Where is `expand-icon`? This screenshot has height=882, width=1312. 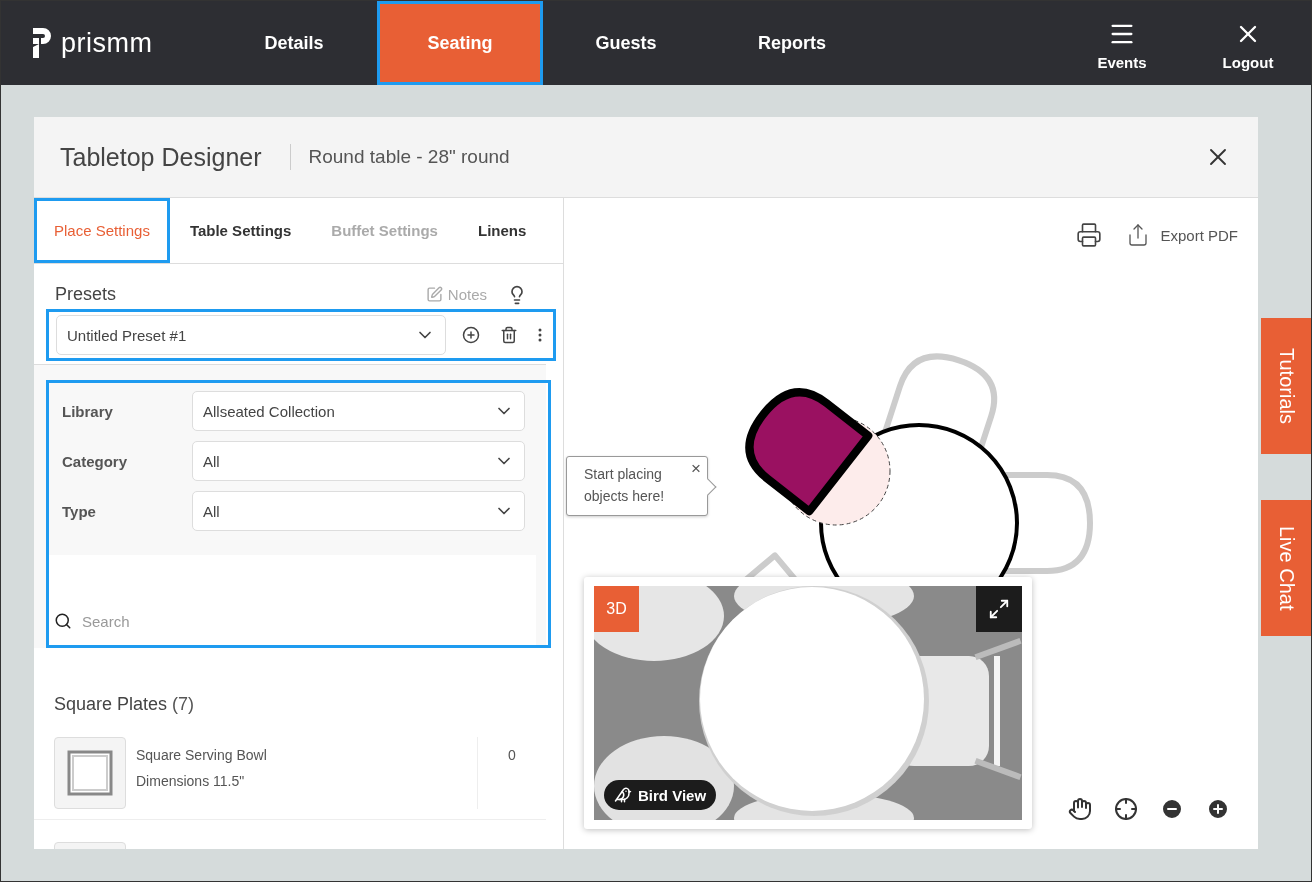
expand-icon is located at coordinates (999, 609).